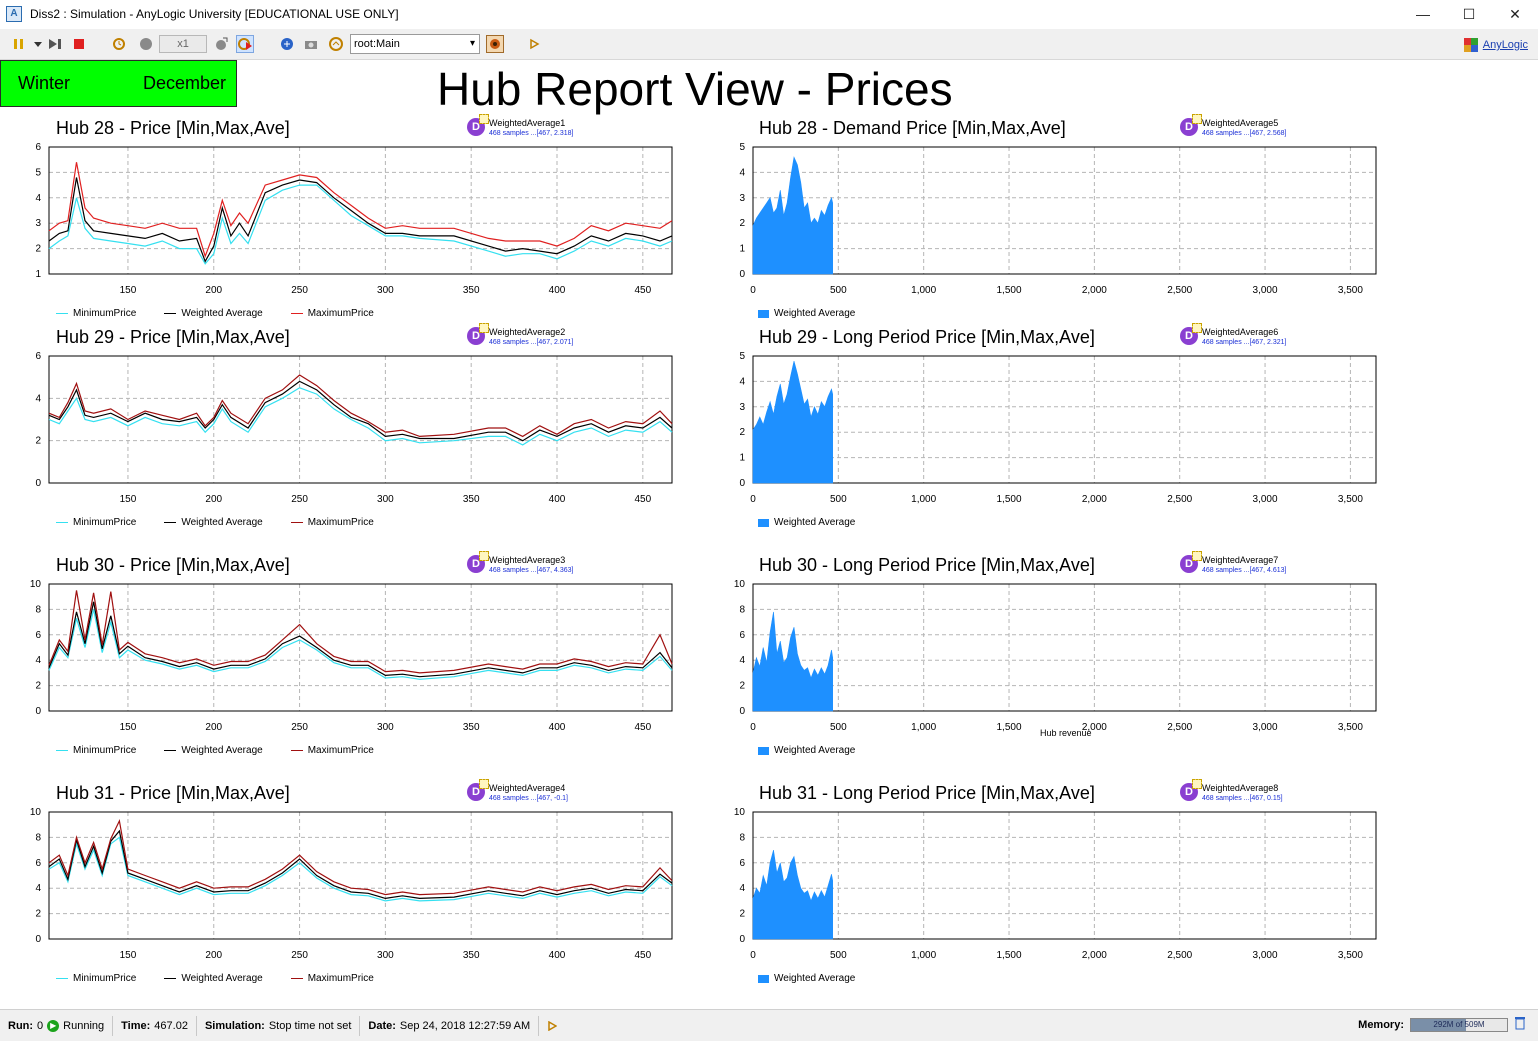  What do you see at coordinates (14, 14) in the screenshot?
I see `anylogic-app-icon: A` at bounding box center [14, 14].